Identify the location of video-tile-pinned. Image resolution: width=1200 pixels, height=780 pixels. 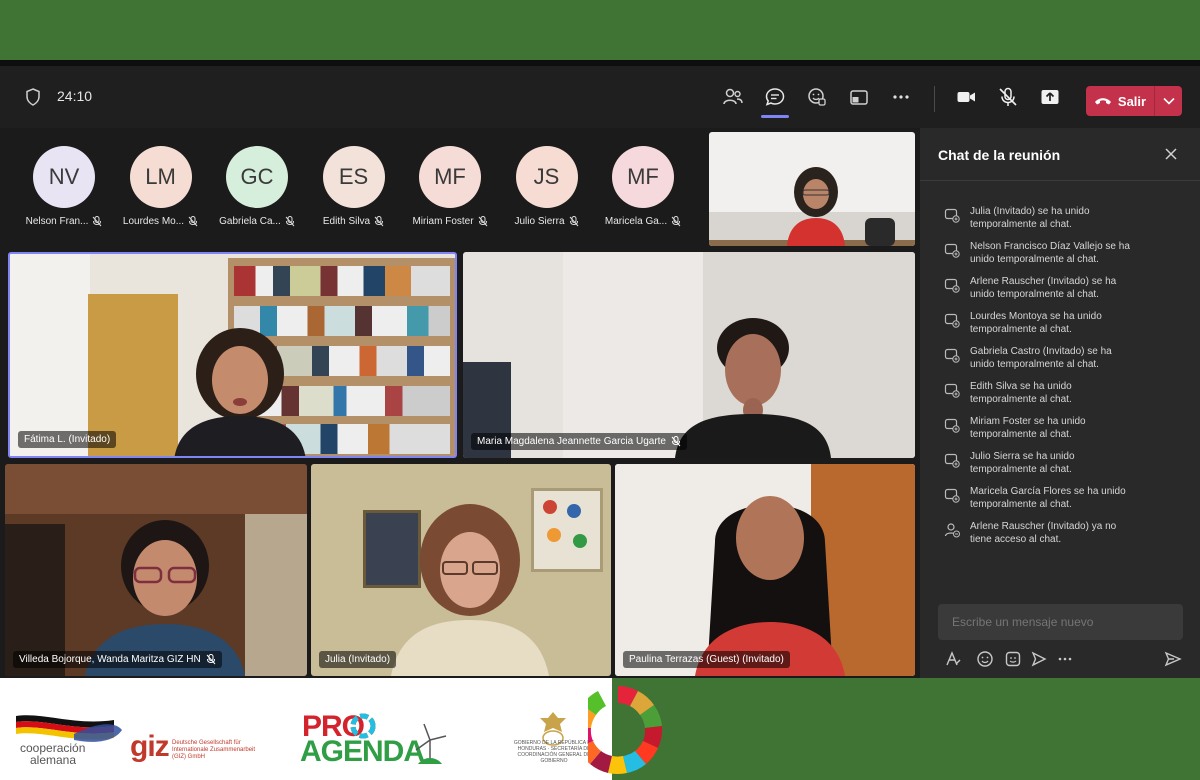
(812, 189).